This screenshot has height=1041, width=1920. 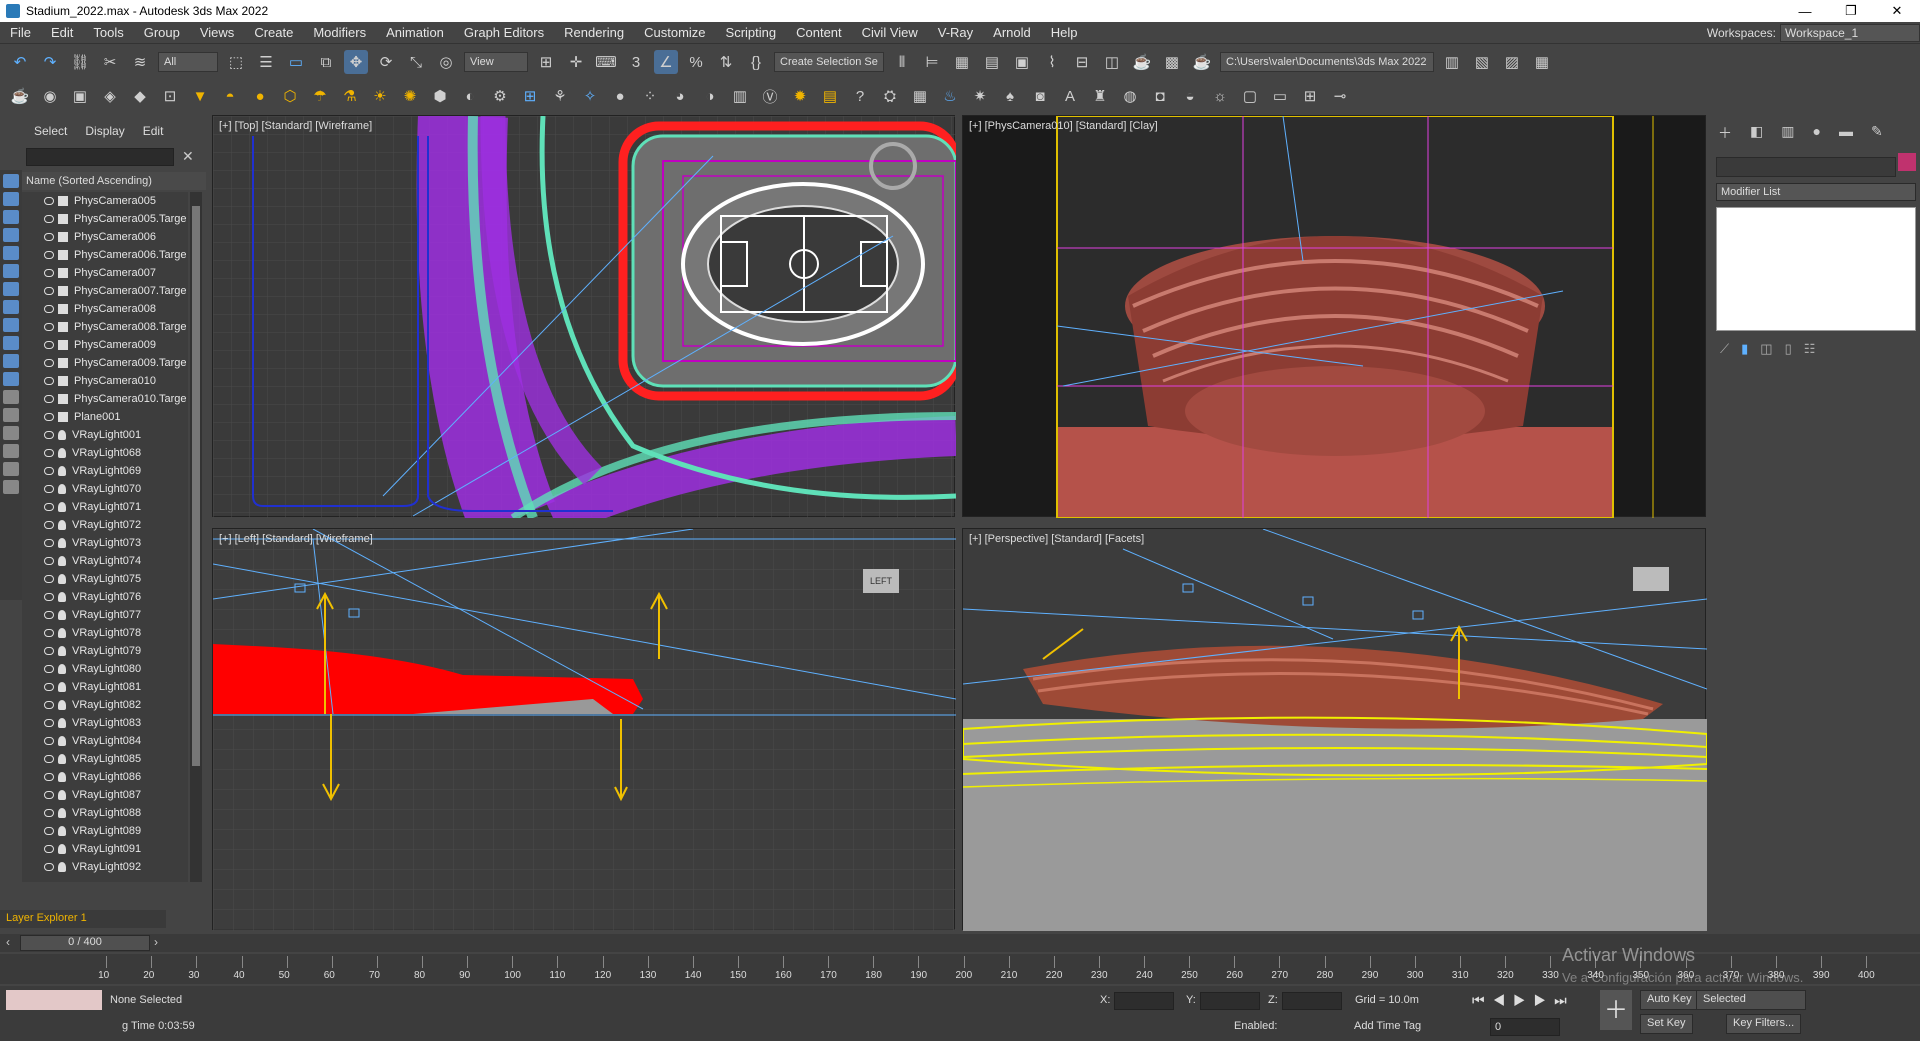 I want to click on vray-ambient-icon: ⚗, so click(x=350, y=96).